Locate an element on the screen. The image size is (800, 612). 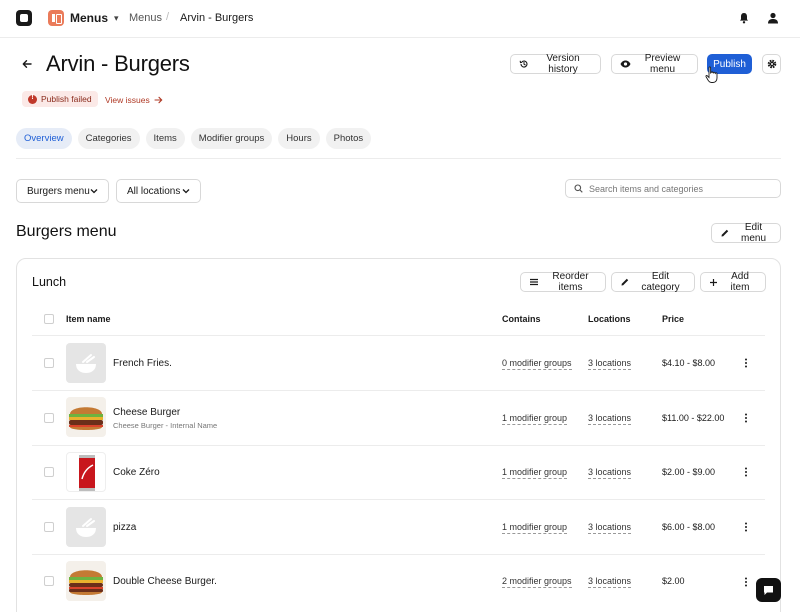
settings-button is located at coordinates (771, 64).